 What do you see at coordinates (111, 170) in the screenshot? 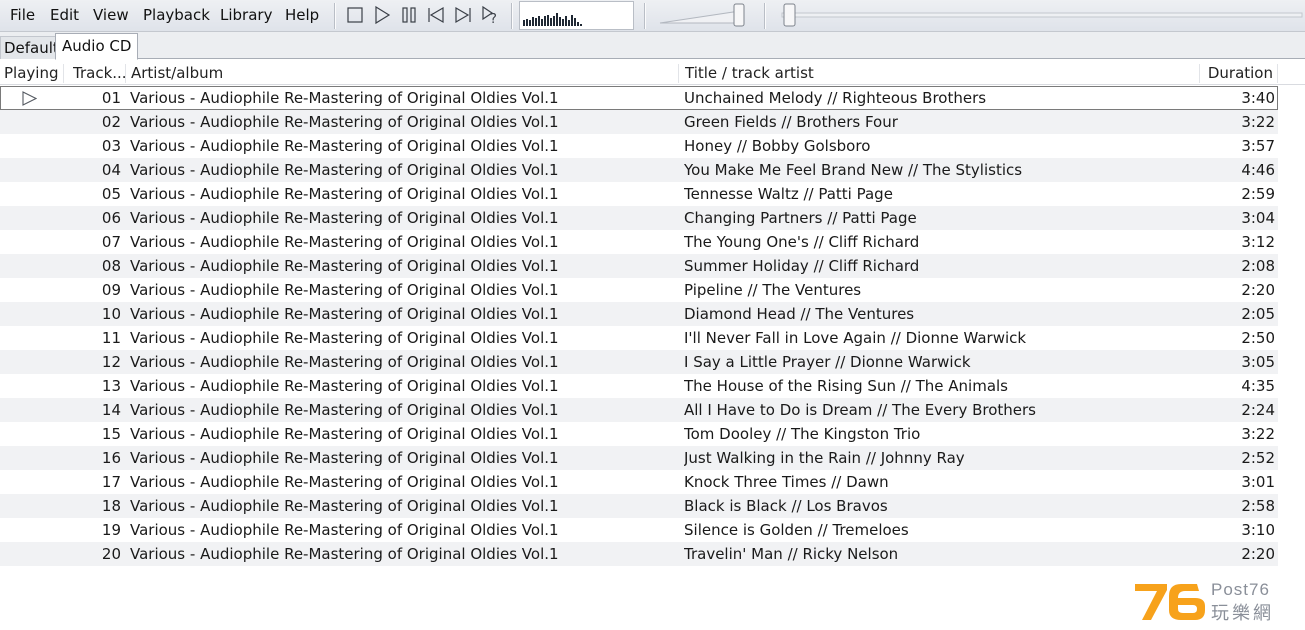
I see `track-number: 04` at bounding box center [111, 170].